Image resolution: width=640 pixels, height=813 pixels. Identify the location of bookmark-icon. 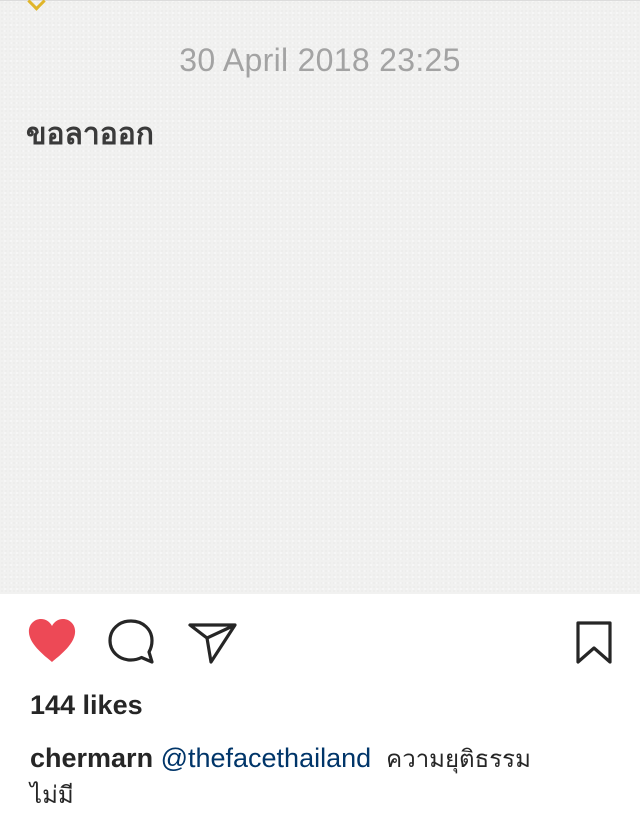
(594, 642).